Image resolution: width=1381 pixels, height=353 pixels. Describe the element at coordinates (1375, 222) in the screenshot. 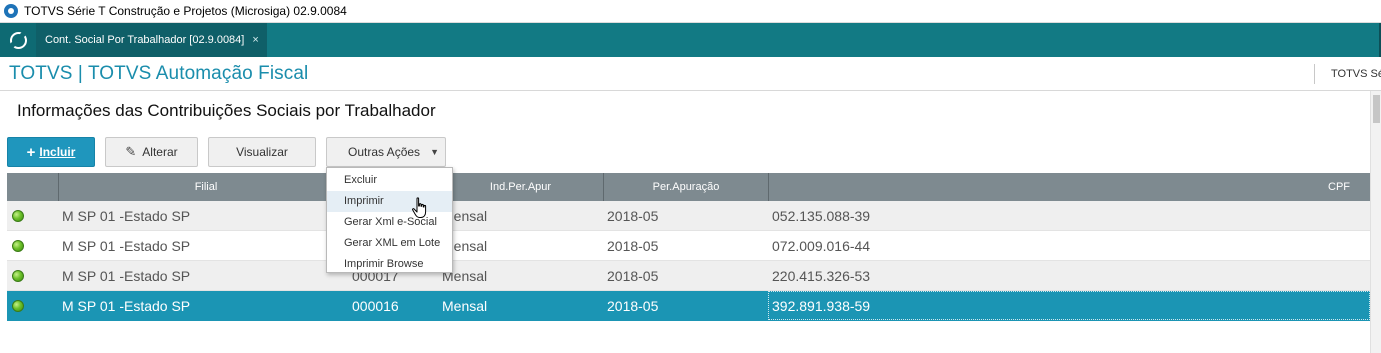

I see `vertical-scrollbar` at that location.